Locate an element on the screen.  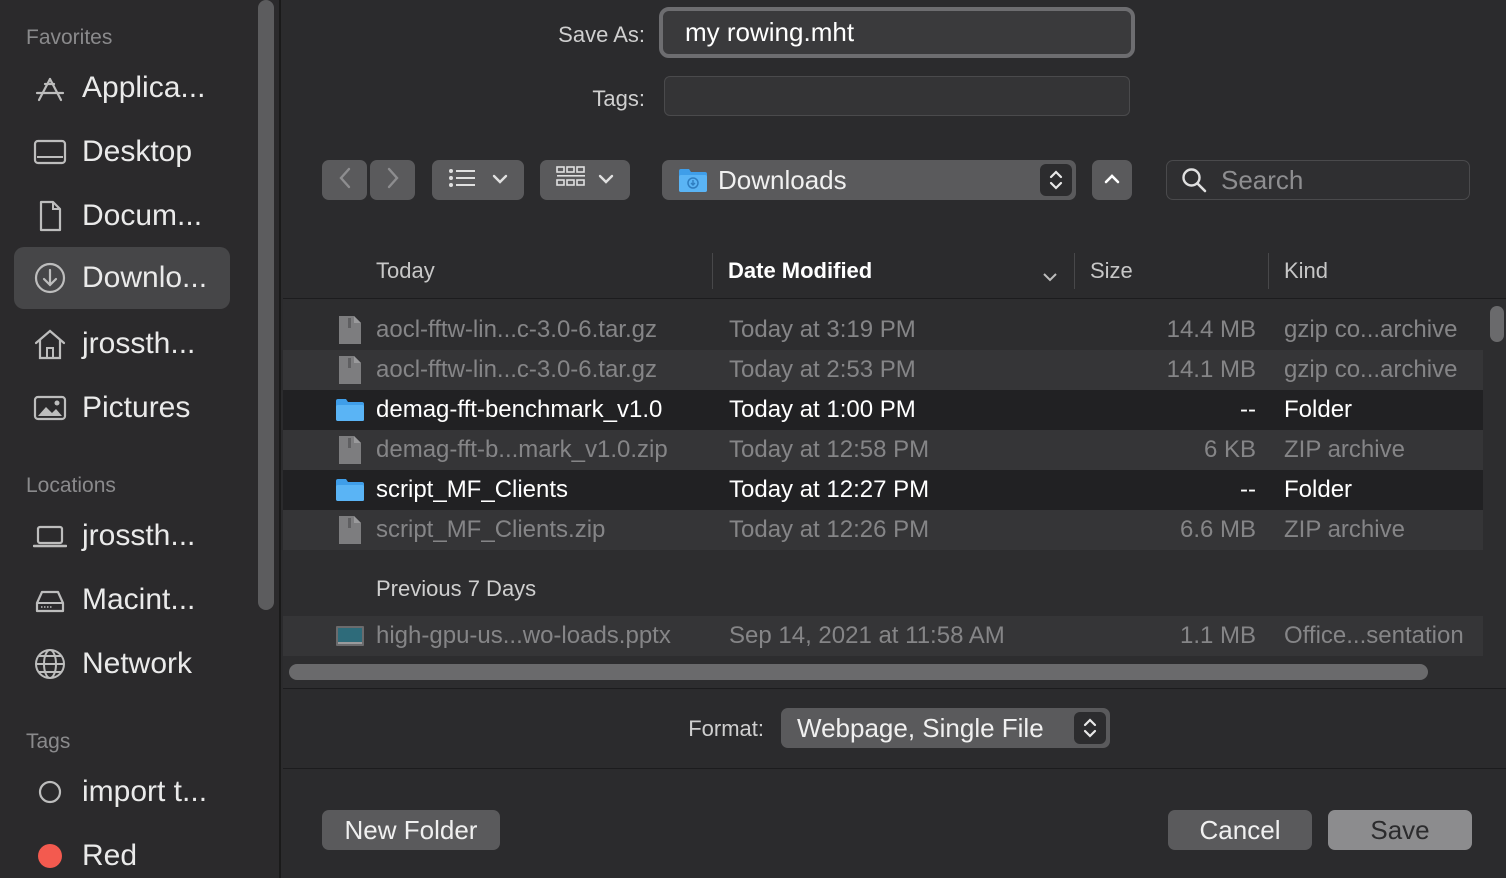
column-header-date-label: Date Modified is located at coordinates (800, 270).